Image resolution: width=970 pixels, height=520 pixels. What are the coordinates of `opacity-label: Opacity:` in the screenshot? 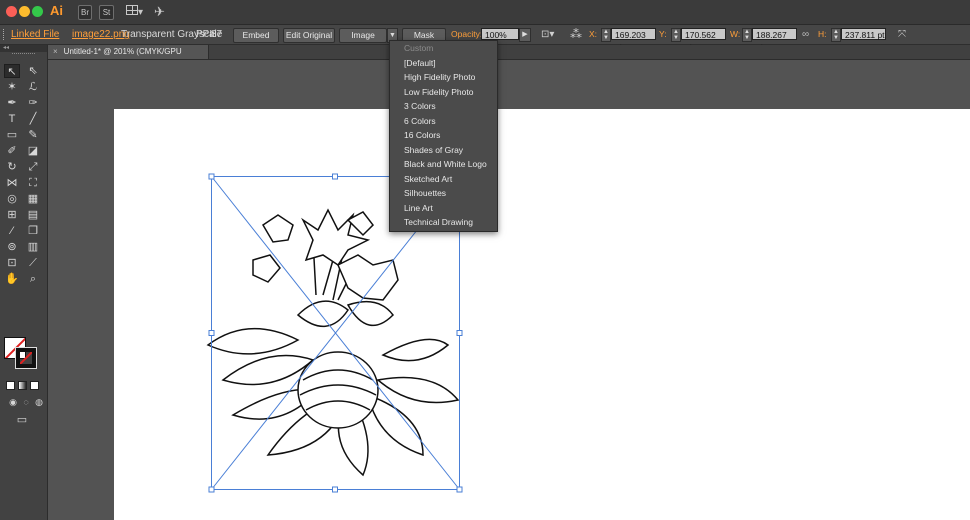 It's located at (467, 34).